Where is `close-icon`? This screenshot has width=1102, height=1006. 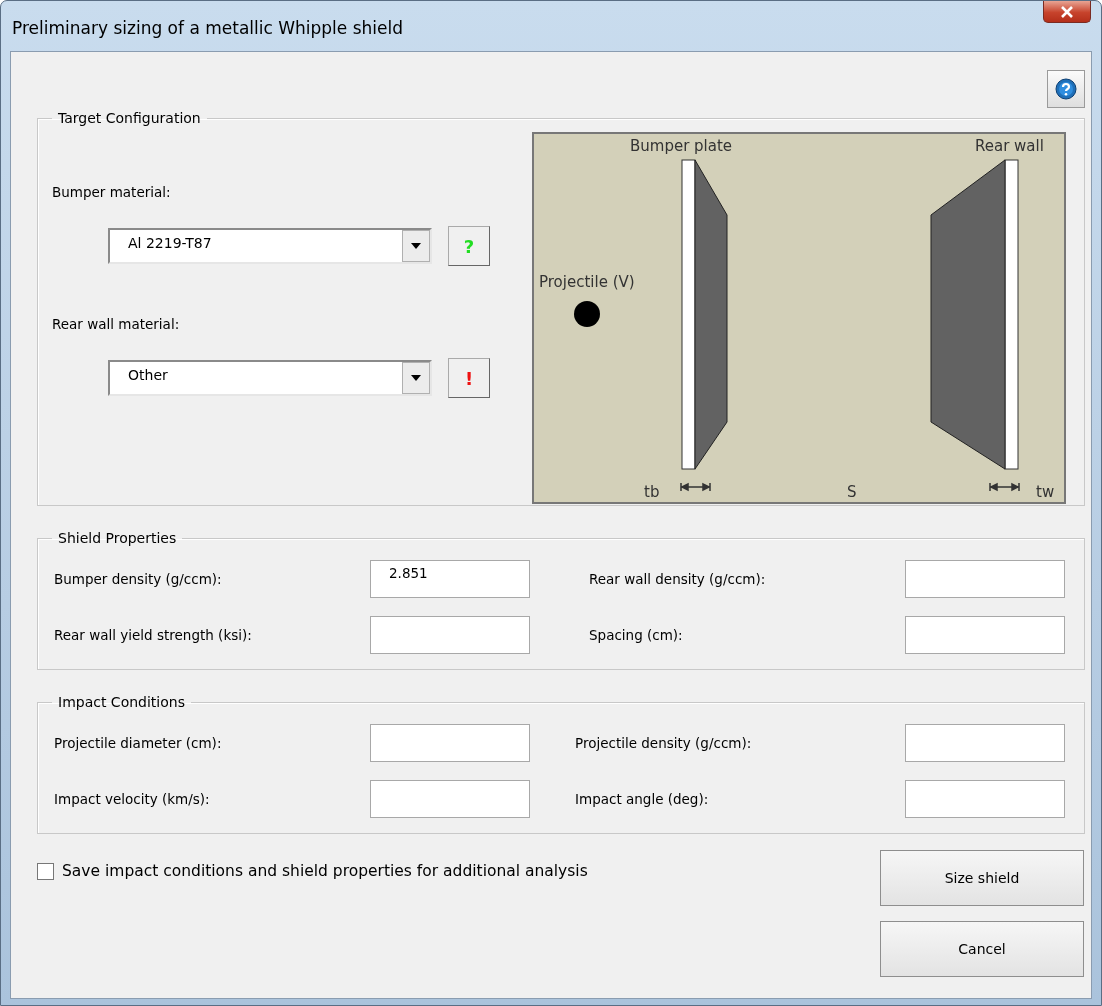
close-icon is located at coordinates (1067, 11).